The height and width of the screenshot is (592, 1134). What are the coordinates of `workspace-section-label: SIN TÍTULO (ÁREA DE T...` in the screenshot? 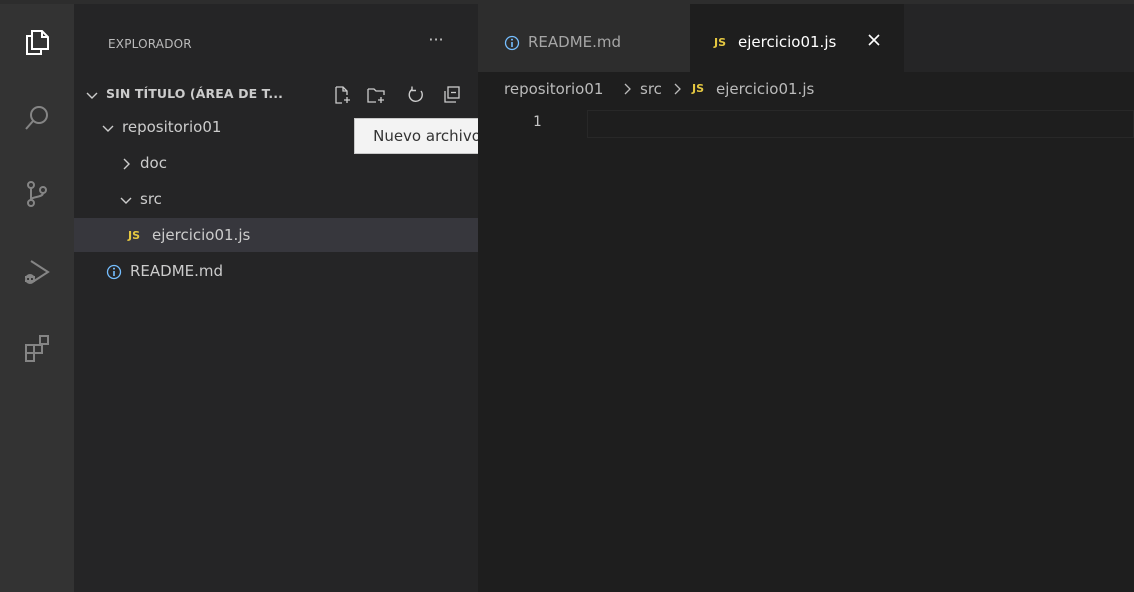 It's located at (194, 93).